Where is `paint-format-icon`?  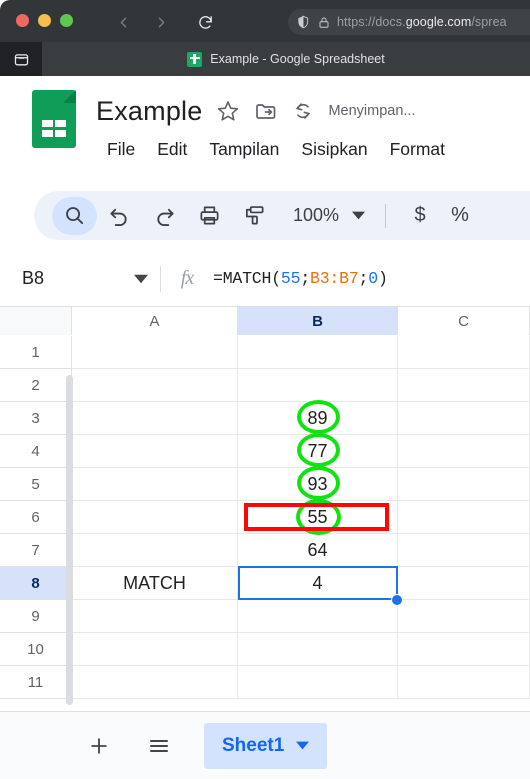 paint-format-icon is located at coordinates (254, 216).